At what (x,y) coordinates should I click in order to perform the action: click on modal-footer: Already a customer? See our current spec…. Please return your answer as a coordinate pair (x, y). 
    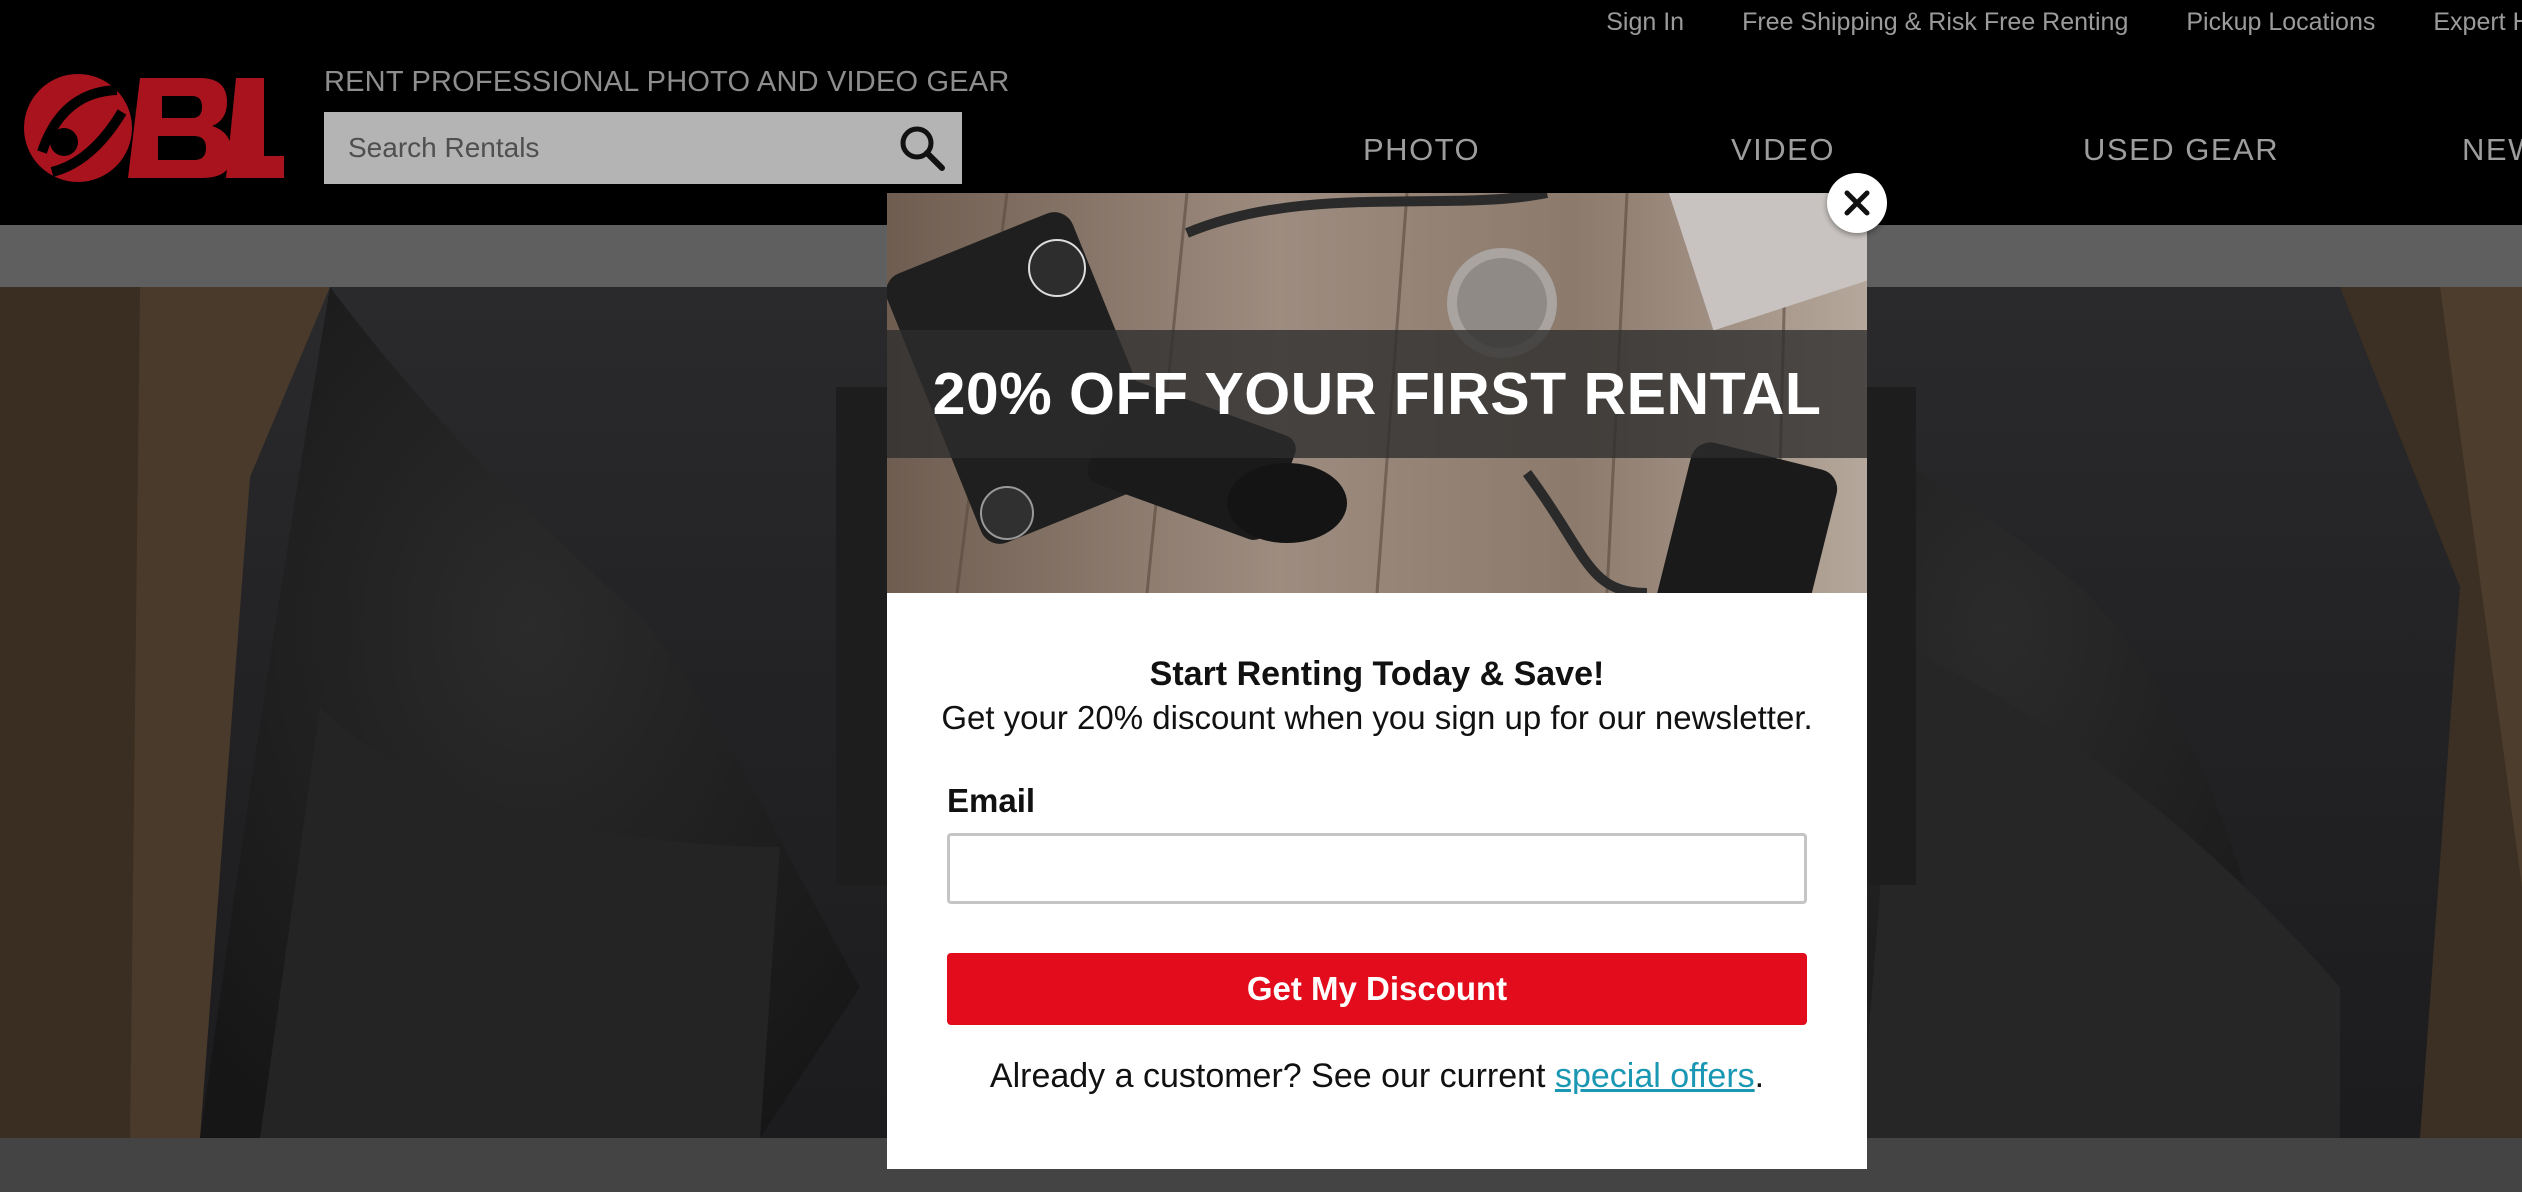
    Looking at the image, I should click on (1377, 1076).